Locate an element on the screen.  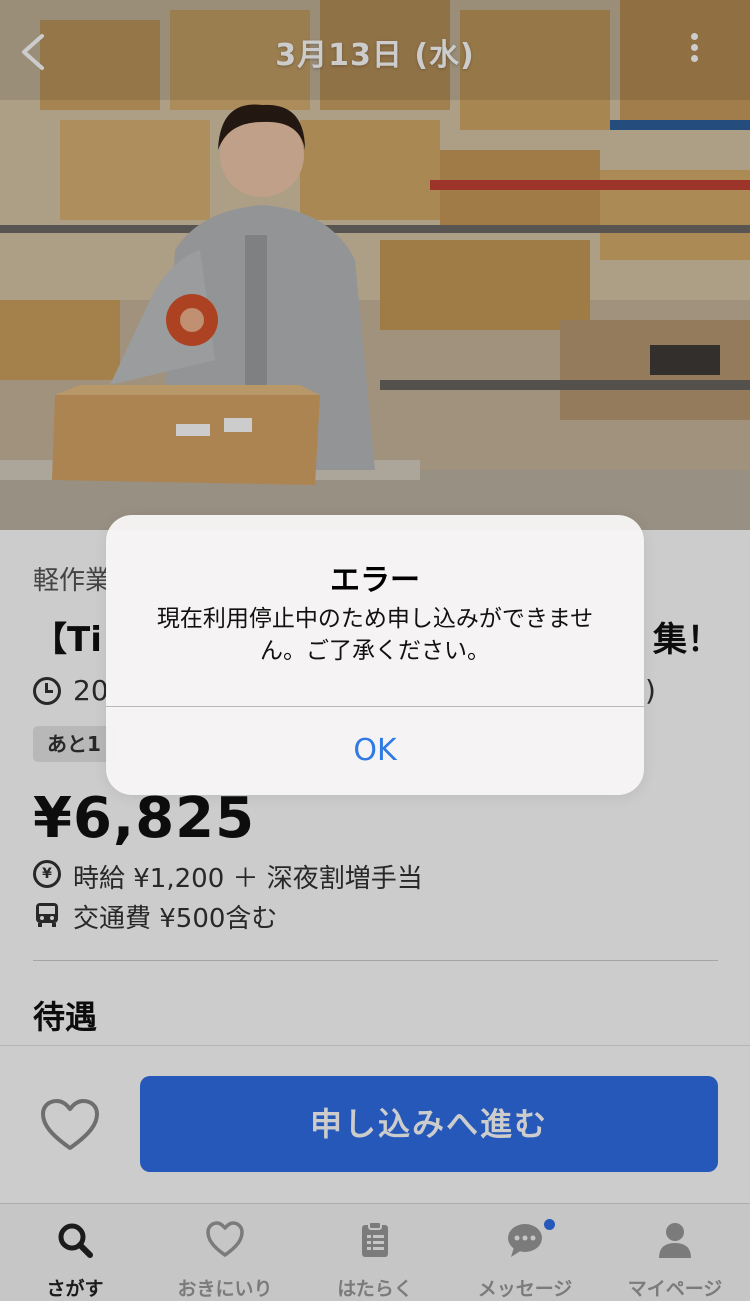
alert-ok-button: OK is located at coordinates (375, 751).